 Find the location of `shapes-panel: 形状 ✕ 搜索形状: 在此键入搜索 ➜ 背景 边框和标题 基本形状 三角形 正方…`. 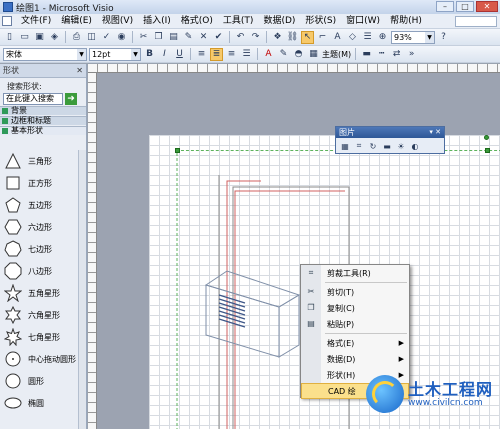

shapes-panel: 形状 ✕ 搜索形状: 在此键入搜索 ➜ 背景 边框和标题 基本形状 三角形 正方… is located at coordinates (43, 246).